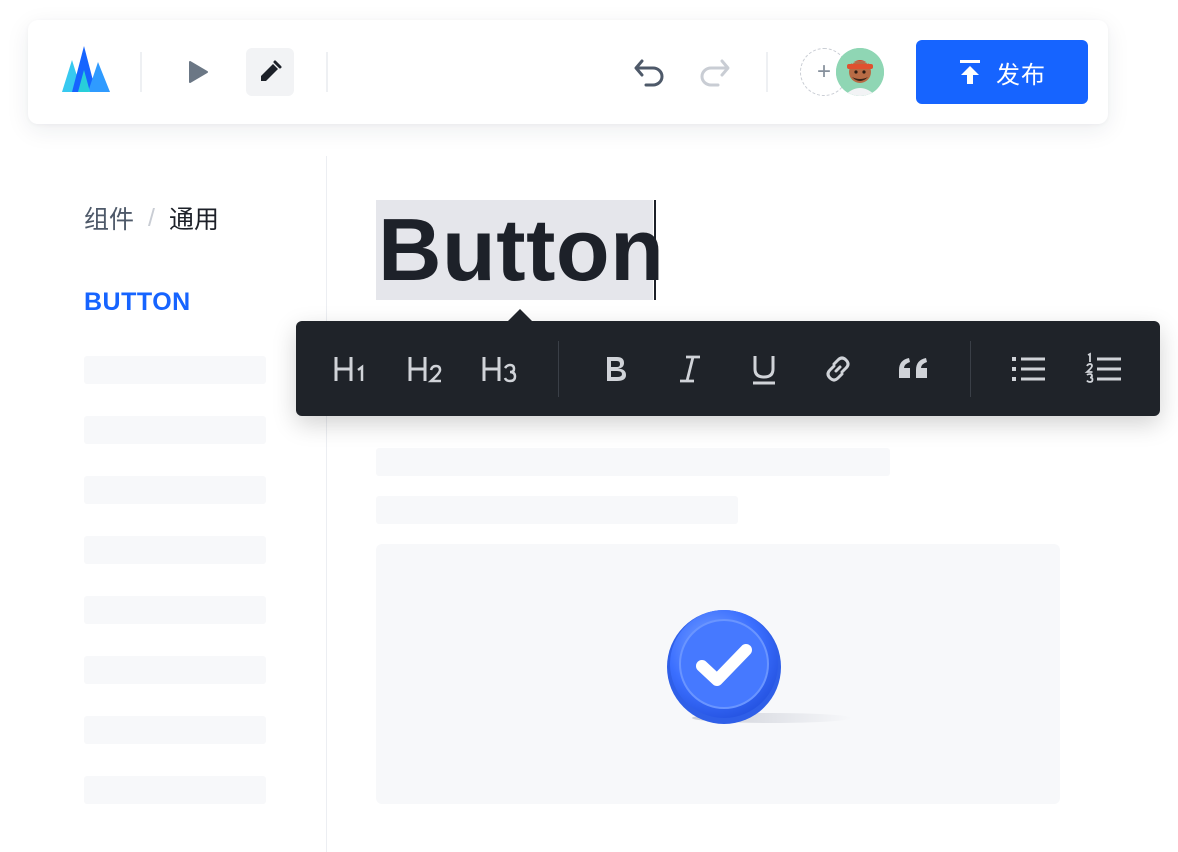  I want to click on breadcrumb-current: 通用, so click(193, 220).